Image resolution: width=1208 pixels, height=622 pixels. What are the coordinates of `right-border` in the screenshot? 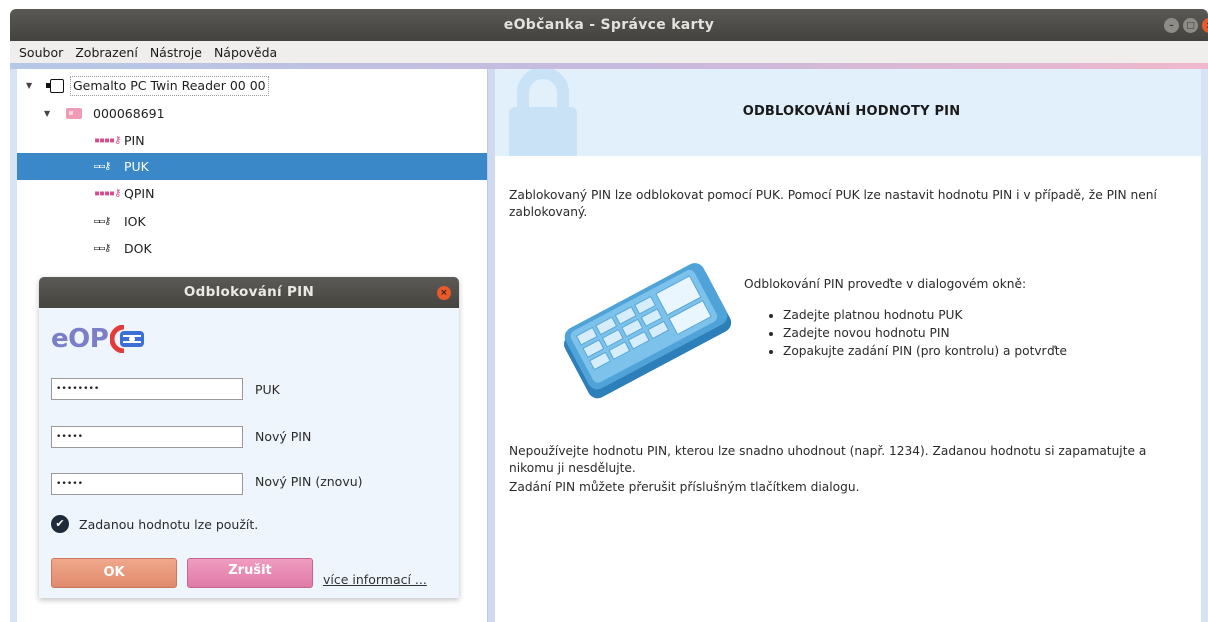 It's located at (1204, 345).